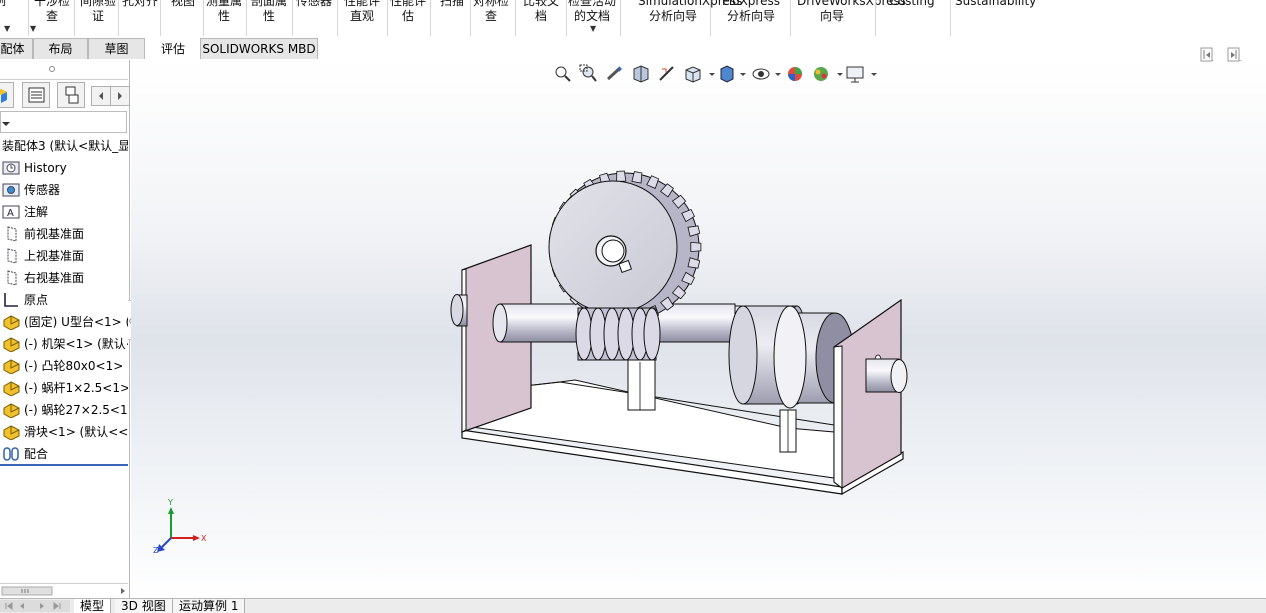 The width and height of the screenshot is (1266, 613). I want to click on tree-item: (-) 机架<1> (默认<, so click(65, 344).